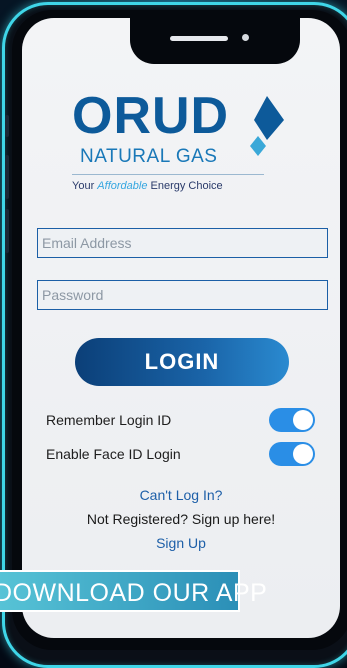 This screenshot has width=347, height=668. What do you see at coordinates (181, 543) in the screenshot?
I see `sign-up-link: Sign Up` at bounding box center [181, 543].